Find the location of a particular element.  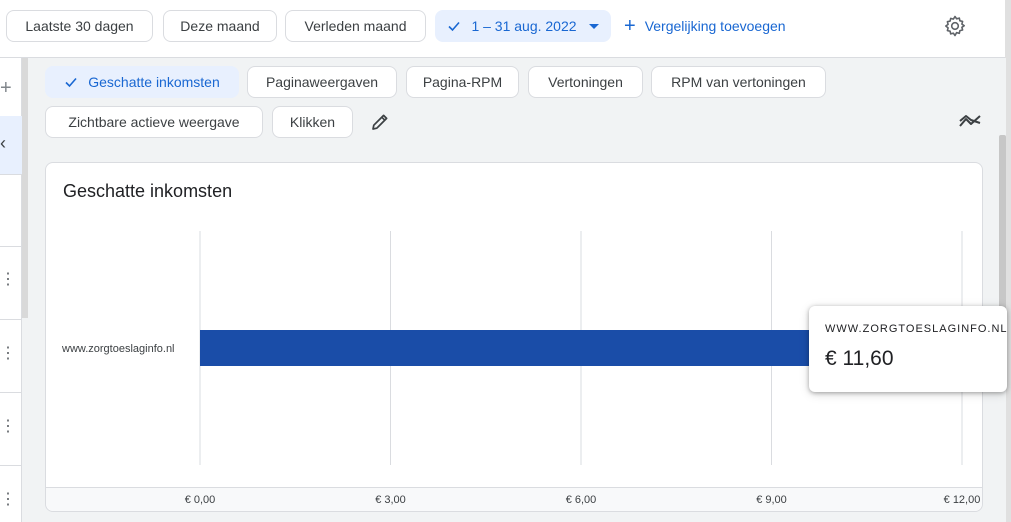

last-month-chip: Verleden maand is located at coordinates (355, 26).